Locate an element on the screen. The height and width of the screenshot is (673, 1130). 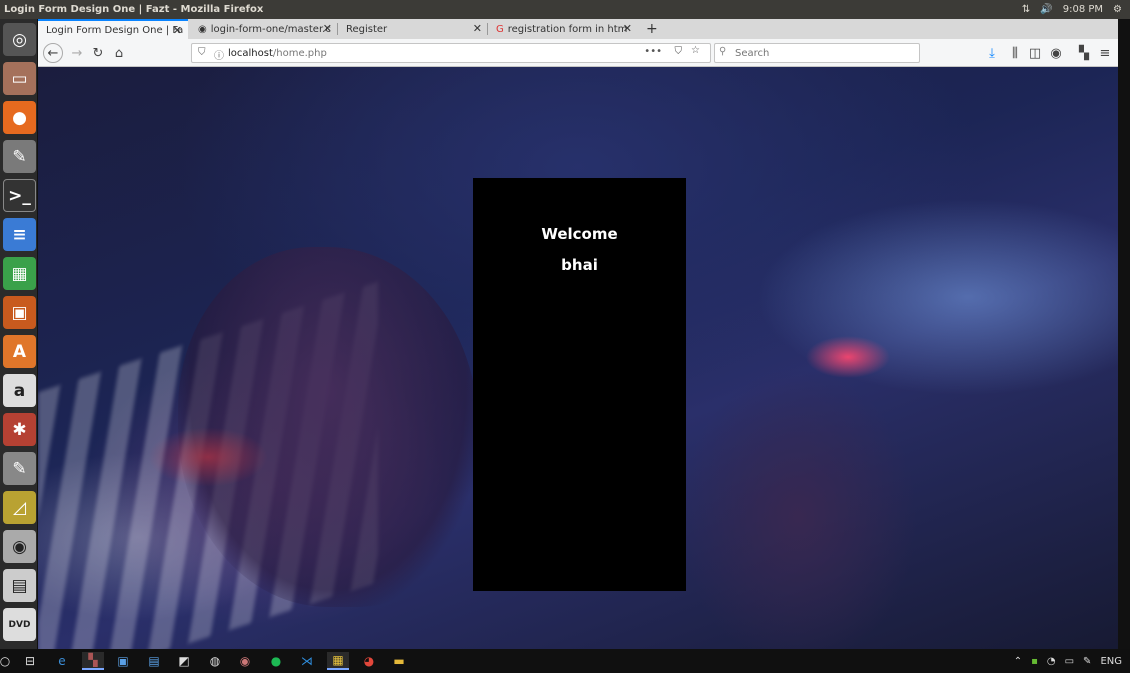
launcher: ◎ ▭ ● ✎ >_ ≡ ▦ ▣ A a ✱ ✎ ◿ ◉ ▤ DVD is located at coordinates (19, 334).